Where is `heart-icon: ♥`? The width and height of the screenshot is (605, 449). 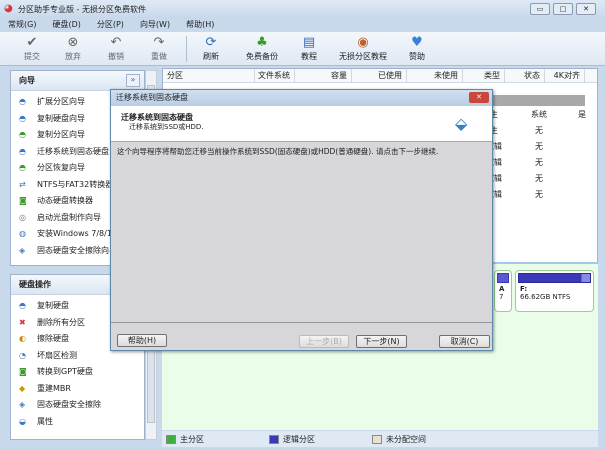 heart-icon: ♥ is located at coordinates (417, 42).